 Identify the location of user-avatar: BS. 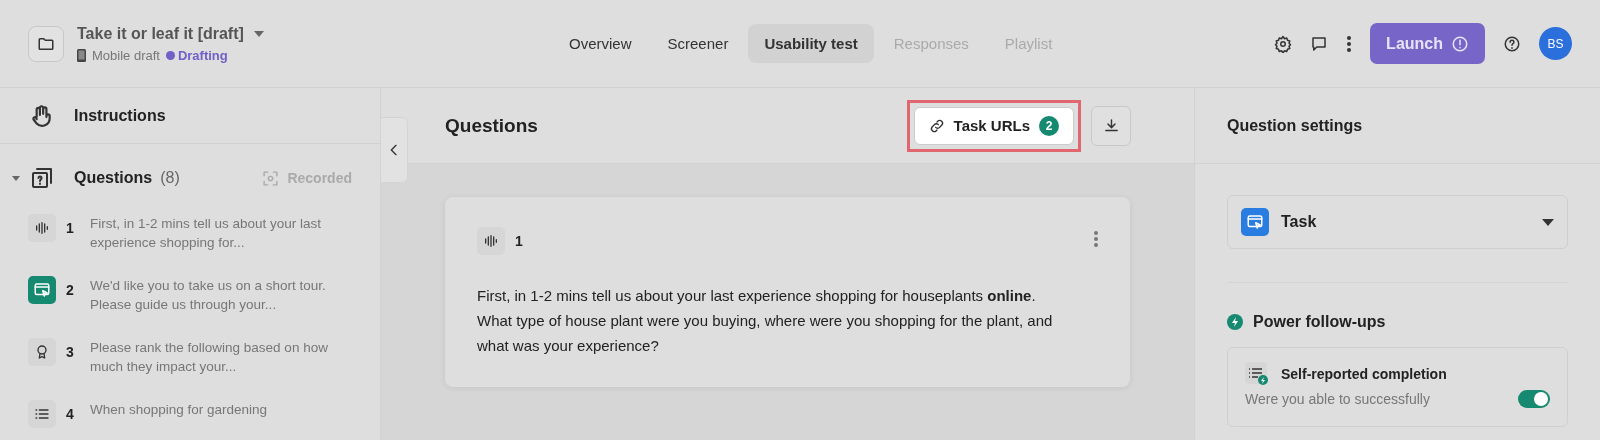
(1555, 43).